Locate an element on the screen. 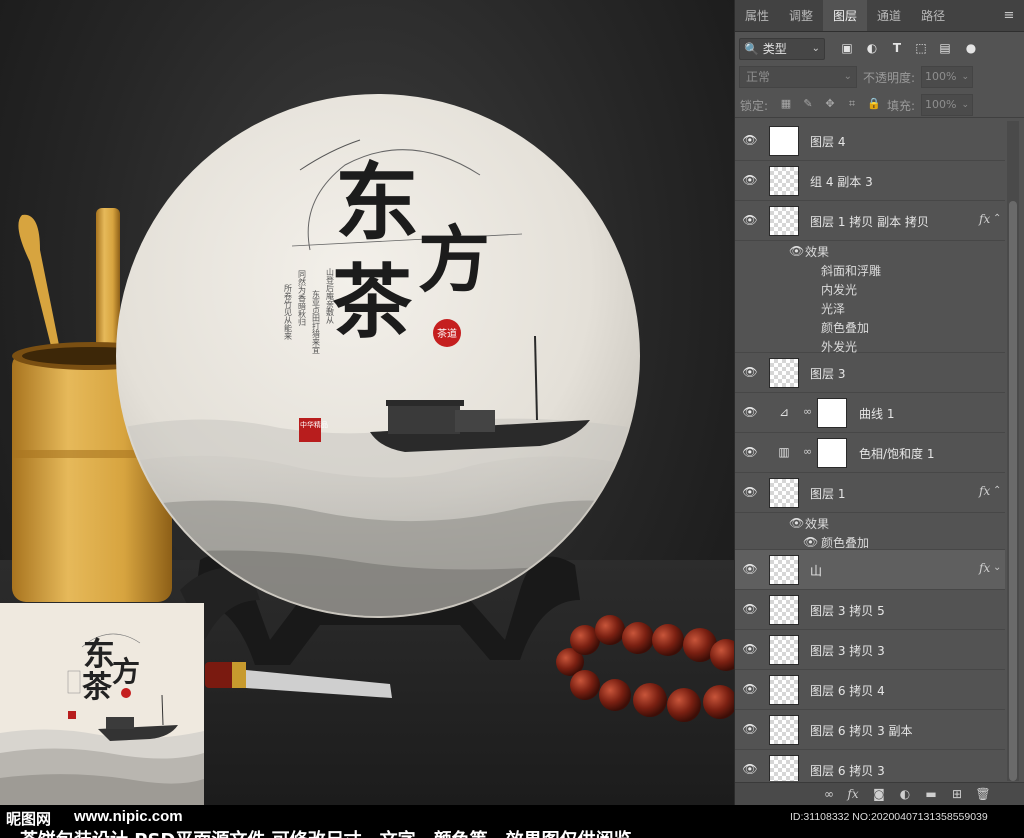  layer-name: 图层 3 拷贝 5 is located at coordinates (847, 611).